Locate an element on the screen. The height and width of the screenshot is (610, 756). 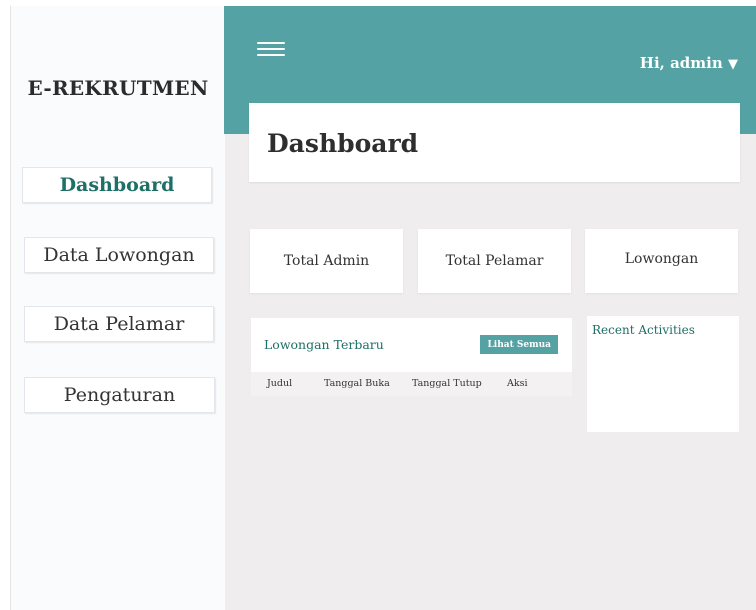
stat-card-total-admin: Total Admin is located at coordinates (326, 261).